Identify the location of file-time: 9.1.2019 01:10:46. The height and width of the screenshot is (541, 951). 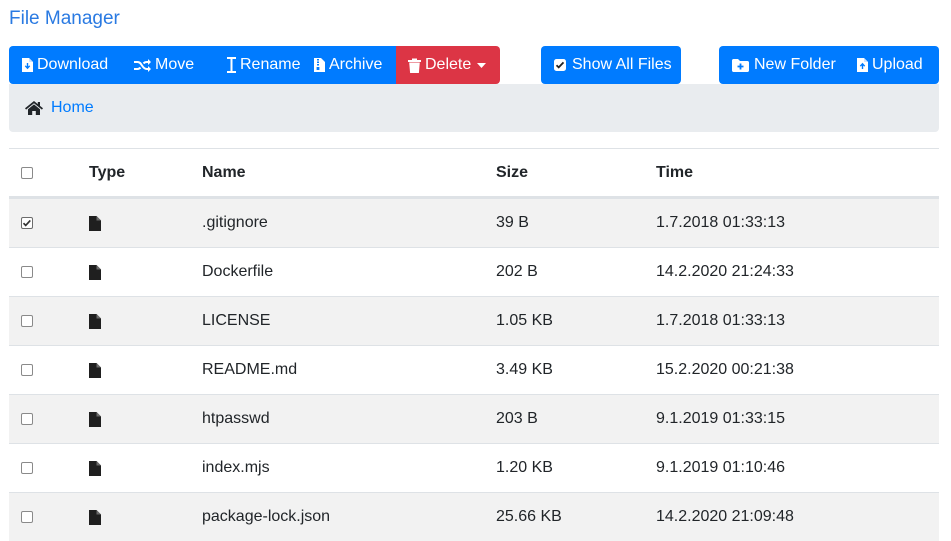
(721, 467).